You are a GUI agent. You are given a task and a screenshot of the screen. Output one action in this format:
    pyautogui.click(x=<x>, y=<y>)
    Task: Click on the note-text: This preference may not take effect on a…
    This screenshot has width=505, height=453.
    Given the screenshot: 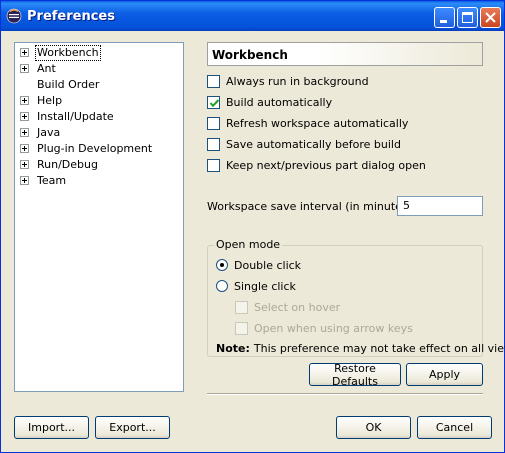 What is the action you would take?
    pyautogui.click(x=379, y=348)
    